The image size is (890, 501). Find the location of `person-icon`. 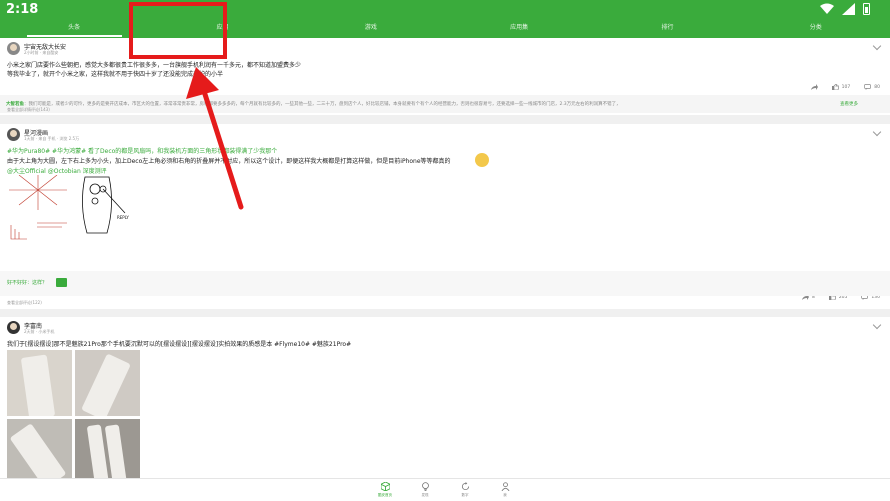

person-icon is located at coordinates (505, 486).